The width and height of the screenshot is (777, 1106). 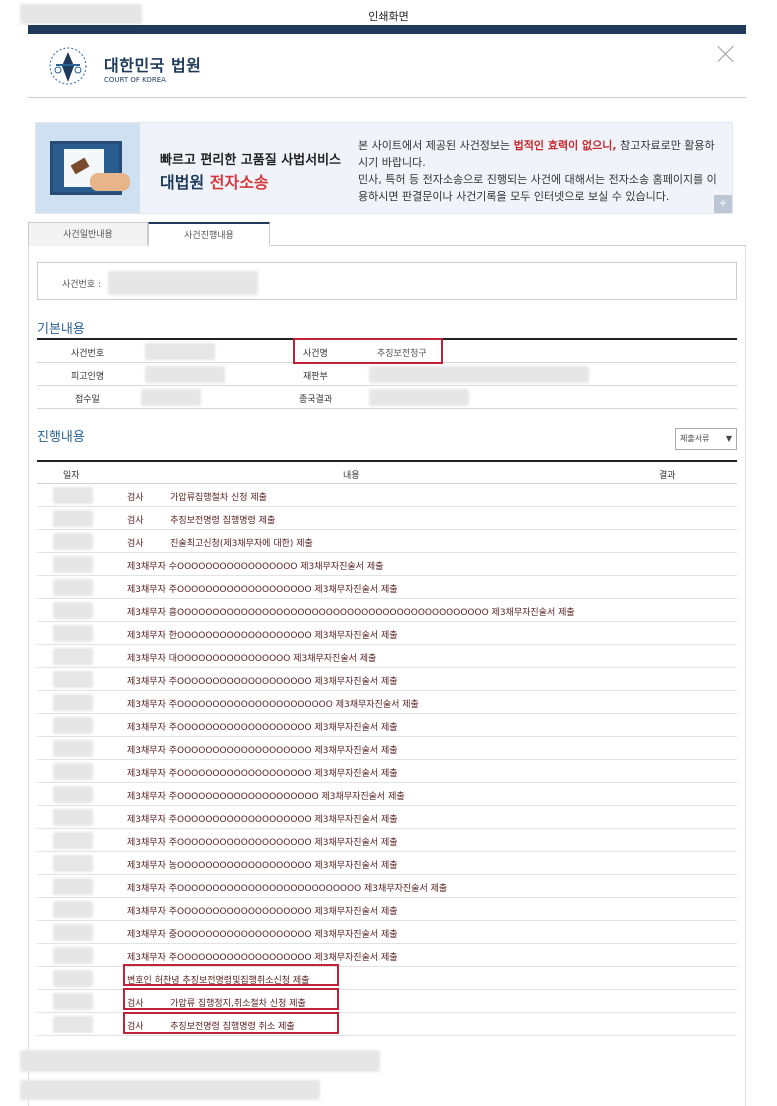 I want to click on progress-row-text: 검사 가압류 집행정지,취소절차 신청 제출, so click(x=216, y=1004).